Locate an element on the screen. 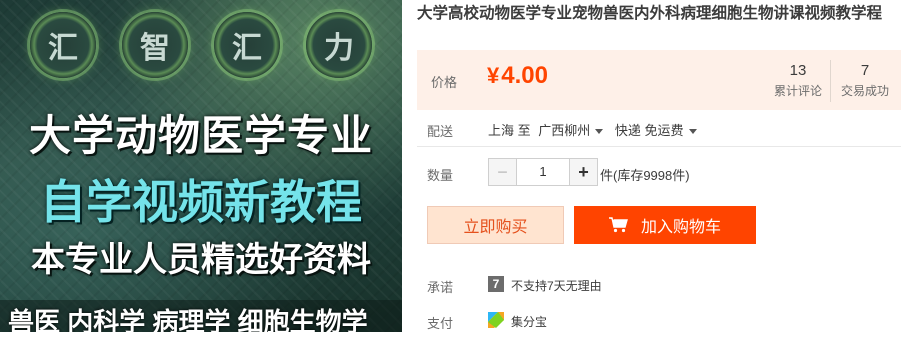 Image resolution: width=901 pixels, height=354 pixels. reviews-label: 累计评论 is located at coordinates (797, 91).